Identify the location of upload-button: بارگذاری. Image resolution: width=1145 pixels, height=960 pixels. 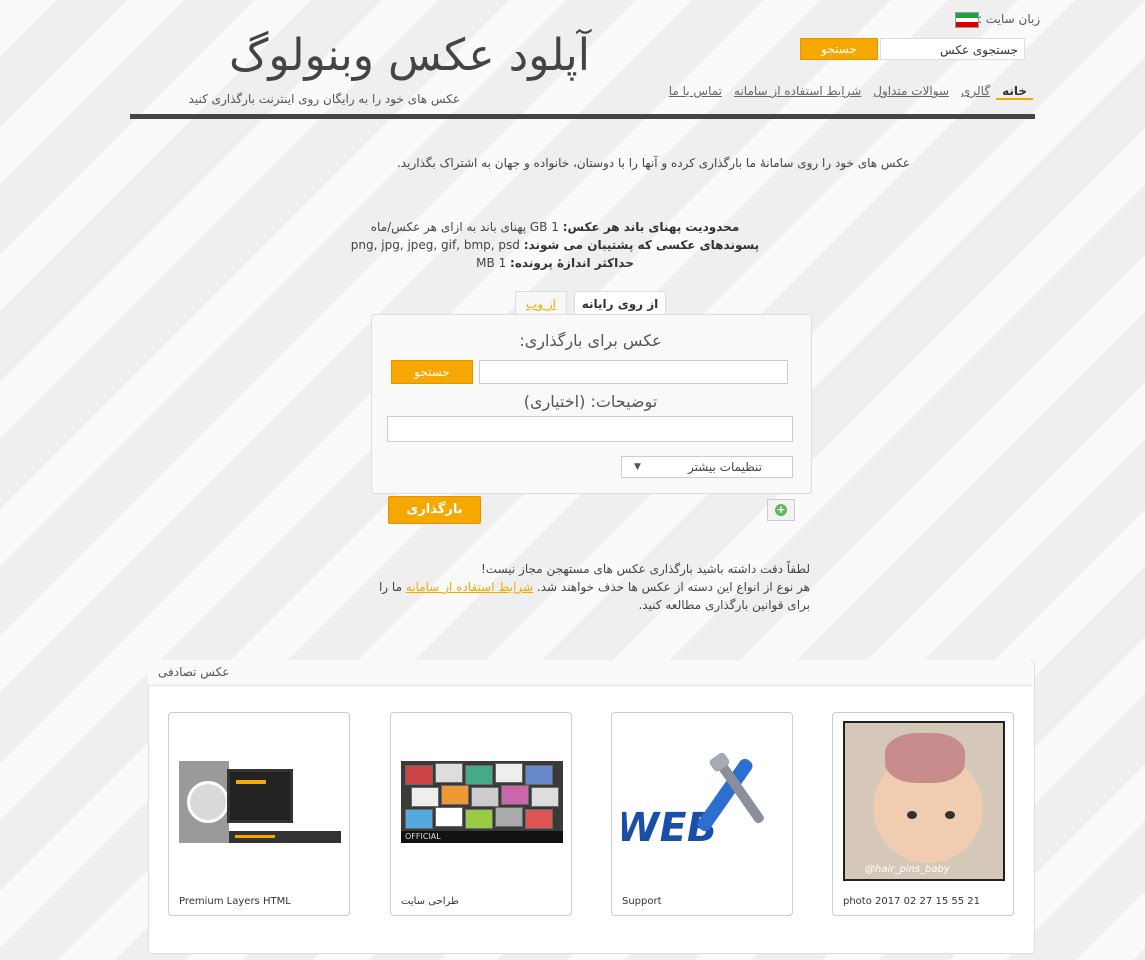
(434, 510).